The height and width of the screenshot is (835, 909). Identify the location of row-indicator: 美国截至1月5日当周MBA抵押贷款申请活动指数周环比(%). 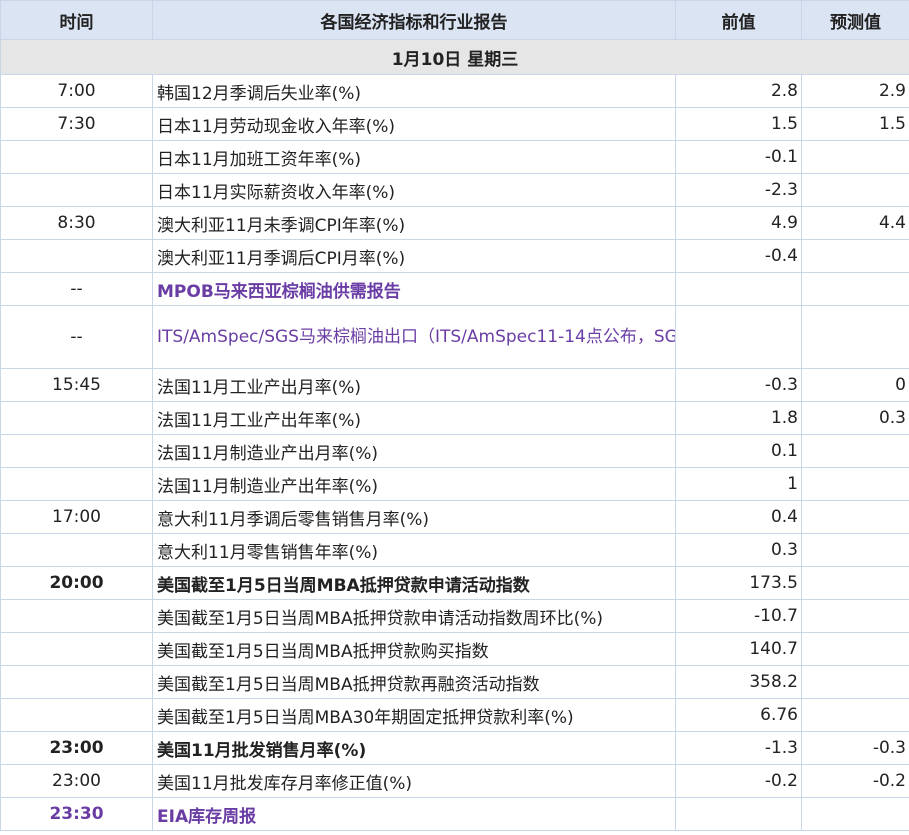
(414, 616).